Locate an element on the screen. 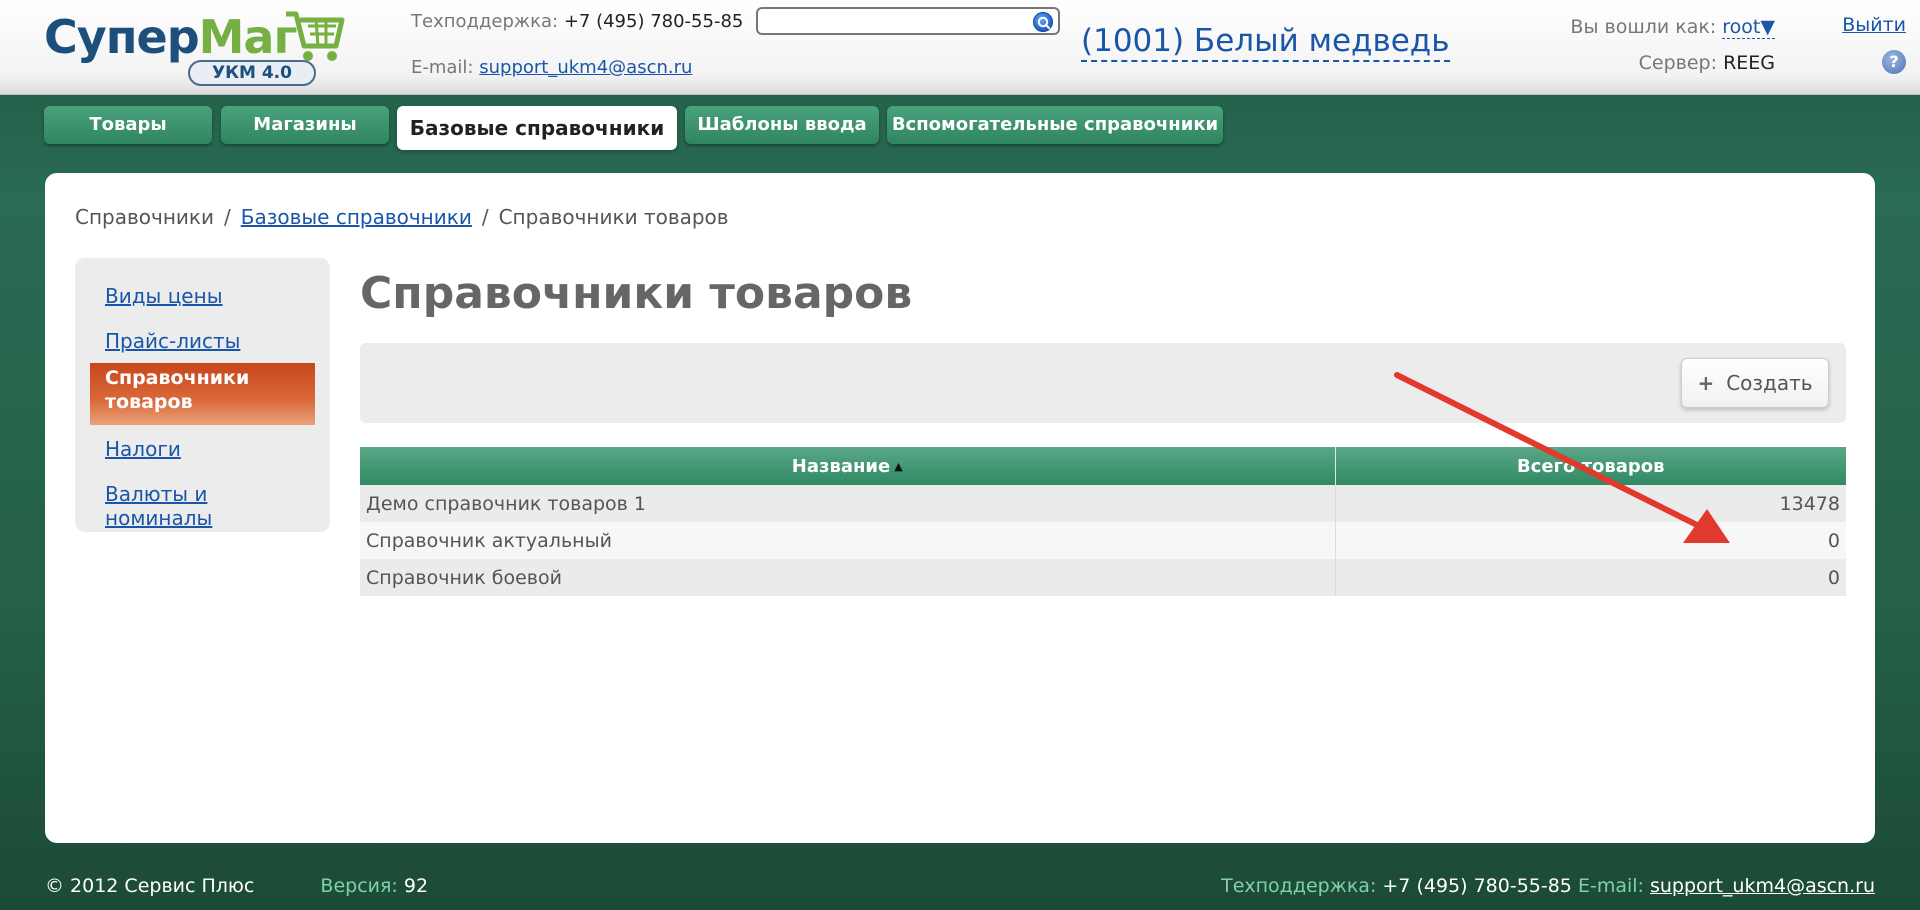 This screenshot has height=910, width=1920. cell-name: Справочник боевой is located at coordinates (848, 577).